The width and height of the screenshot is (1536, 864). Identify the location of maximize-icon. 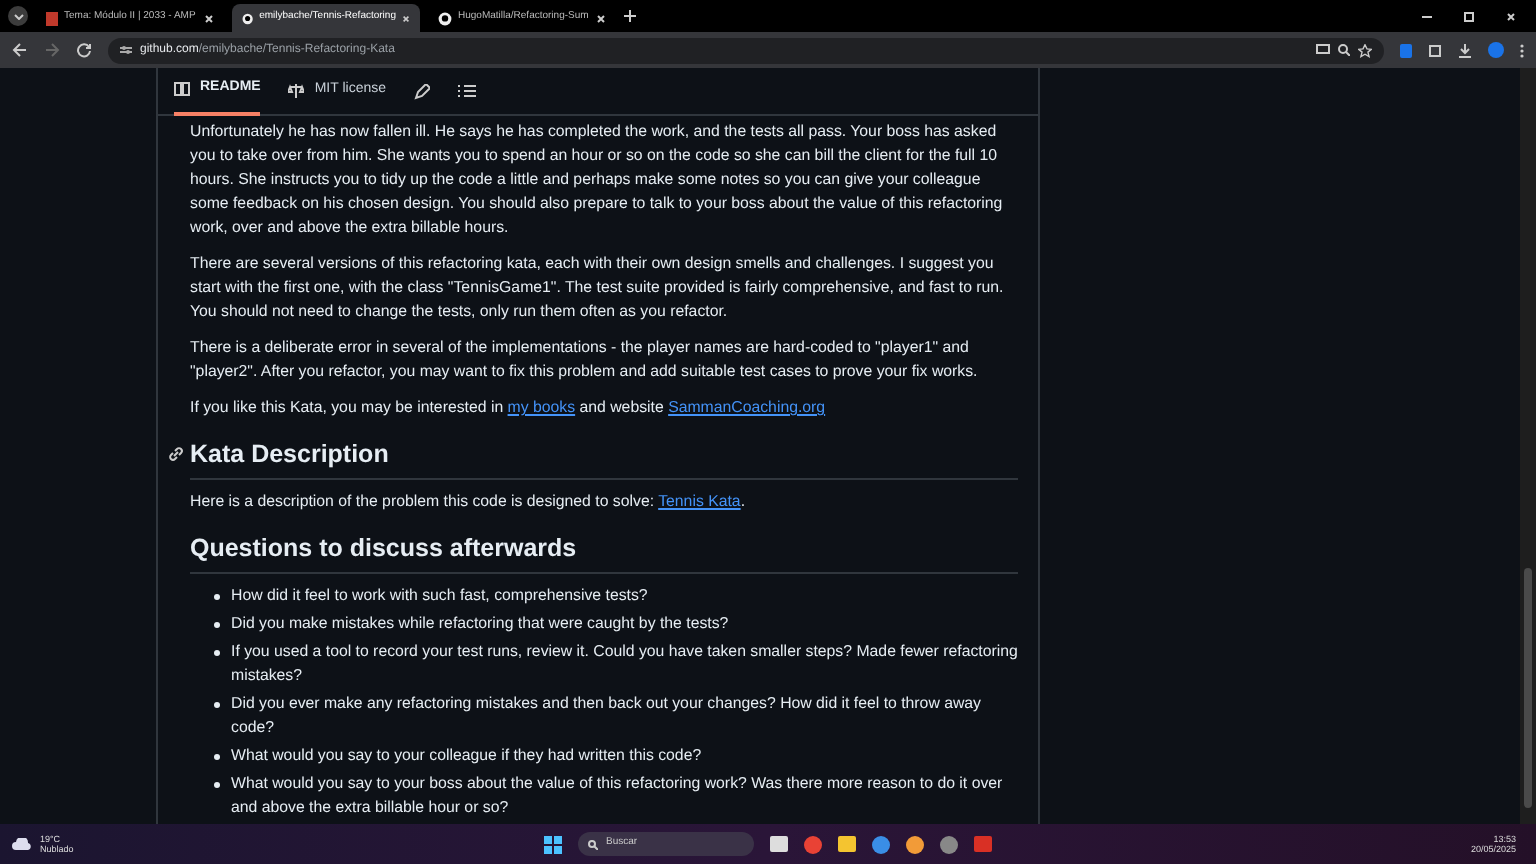
(1469, 16).